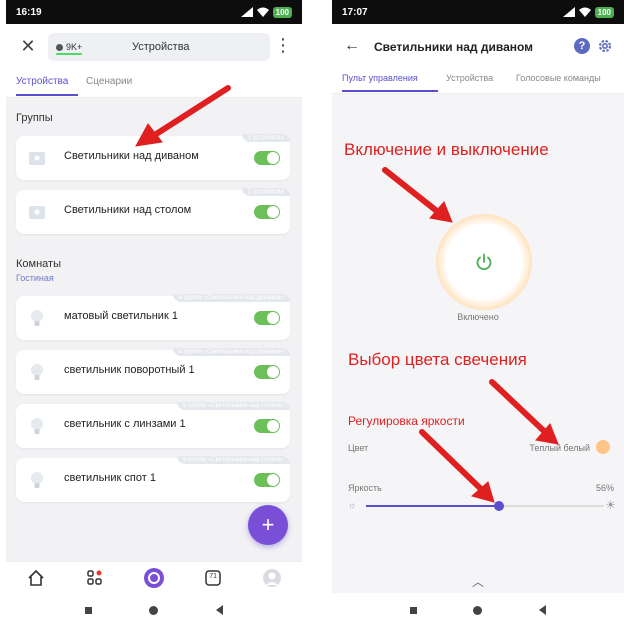 The height and width of the screenshot is (627, 624). I want to click on app-header: ← Светильники над диваном ?, so click(478, 47).